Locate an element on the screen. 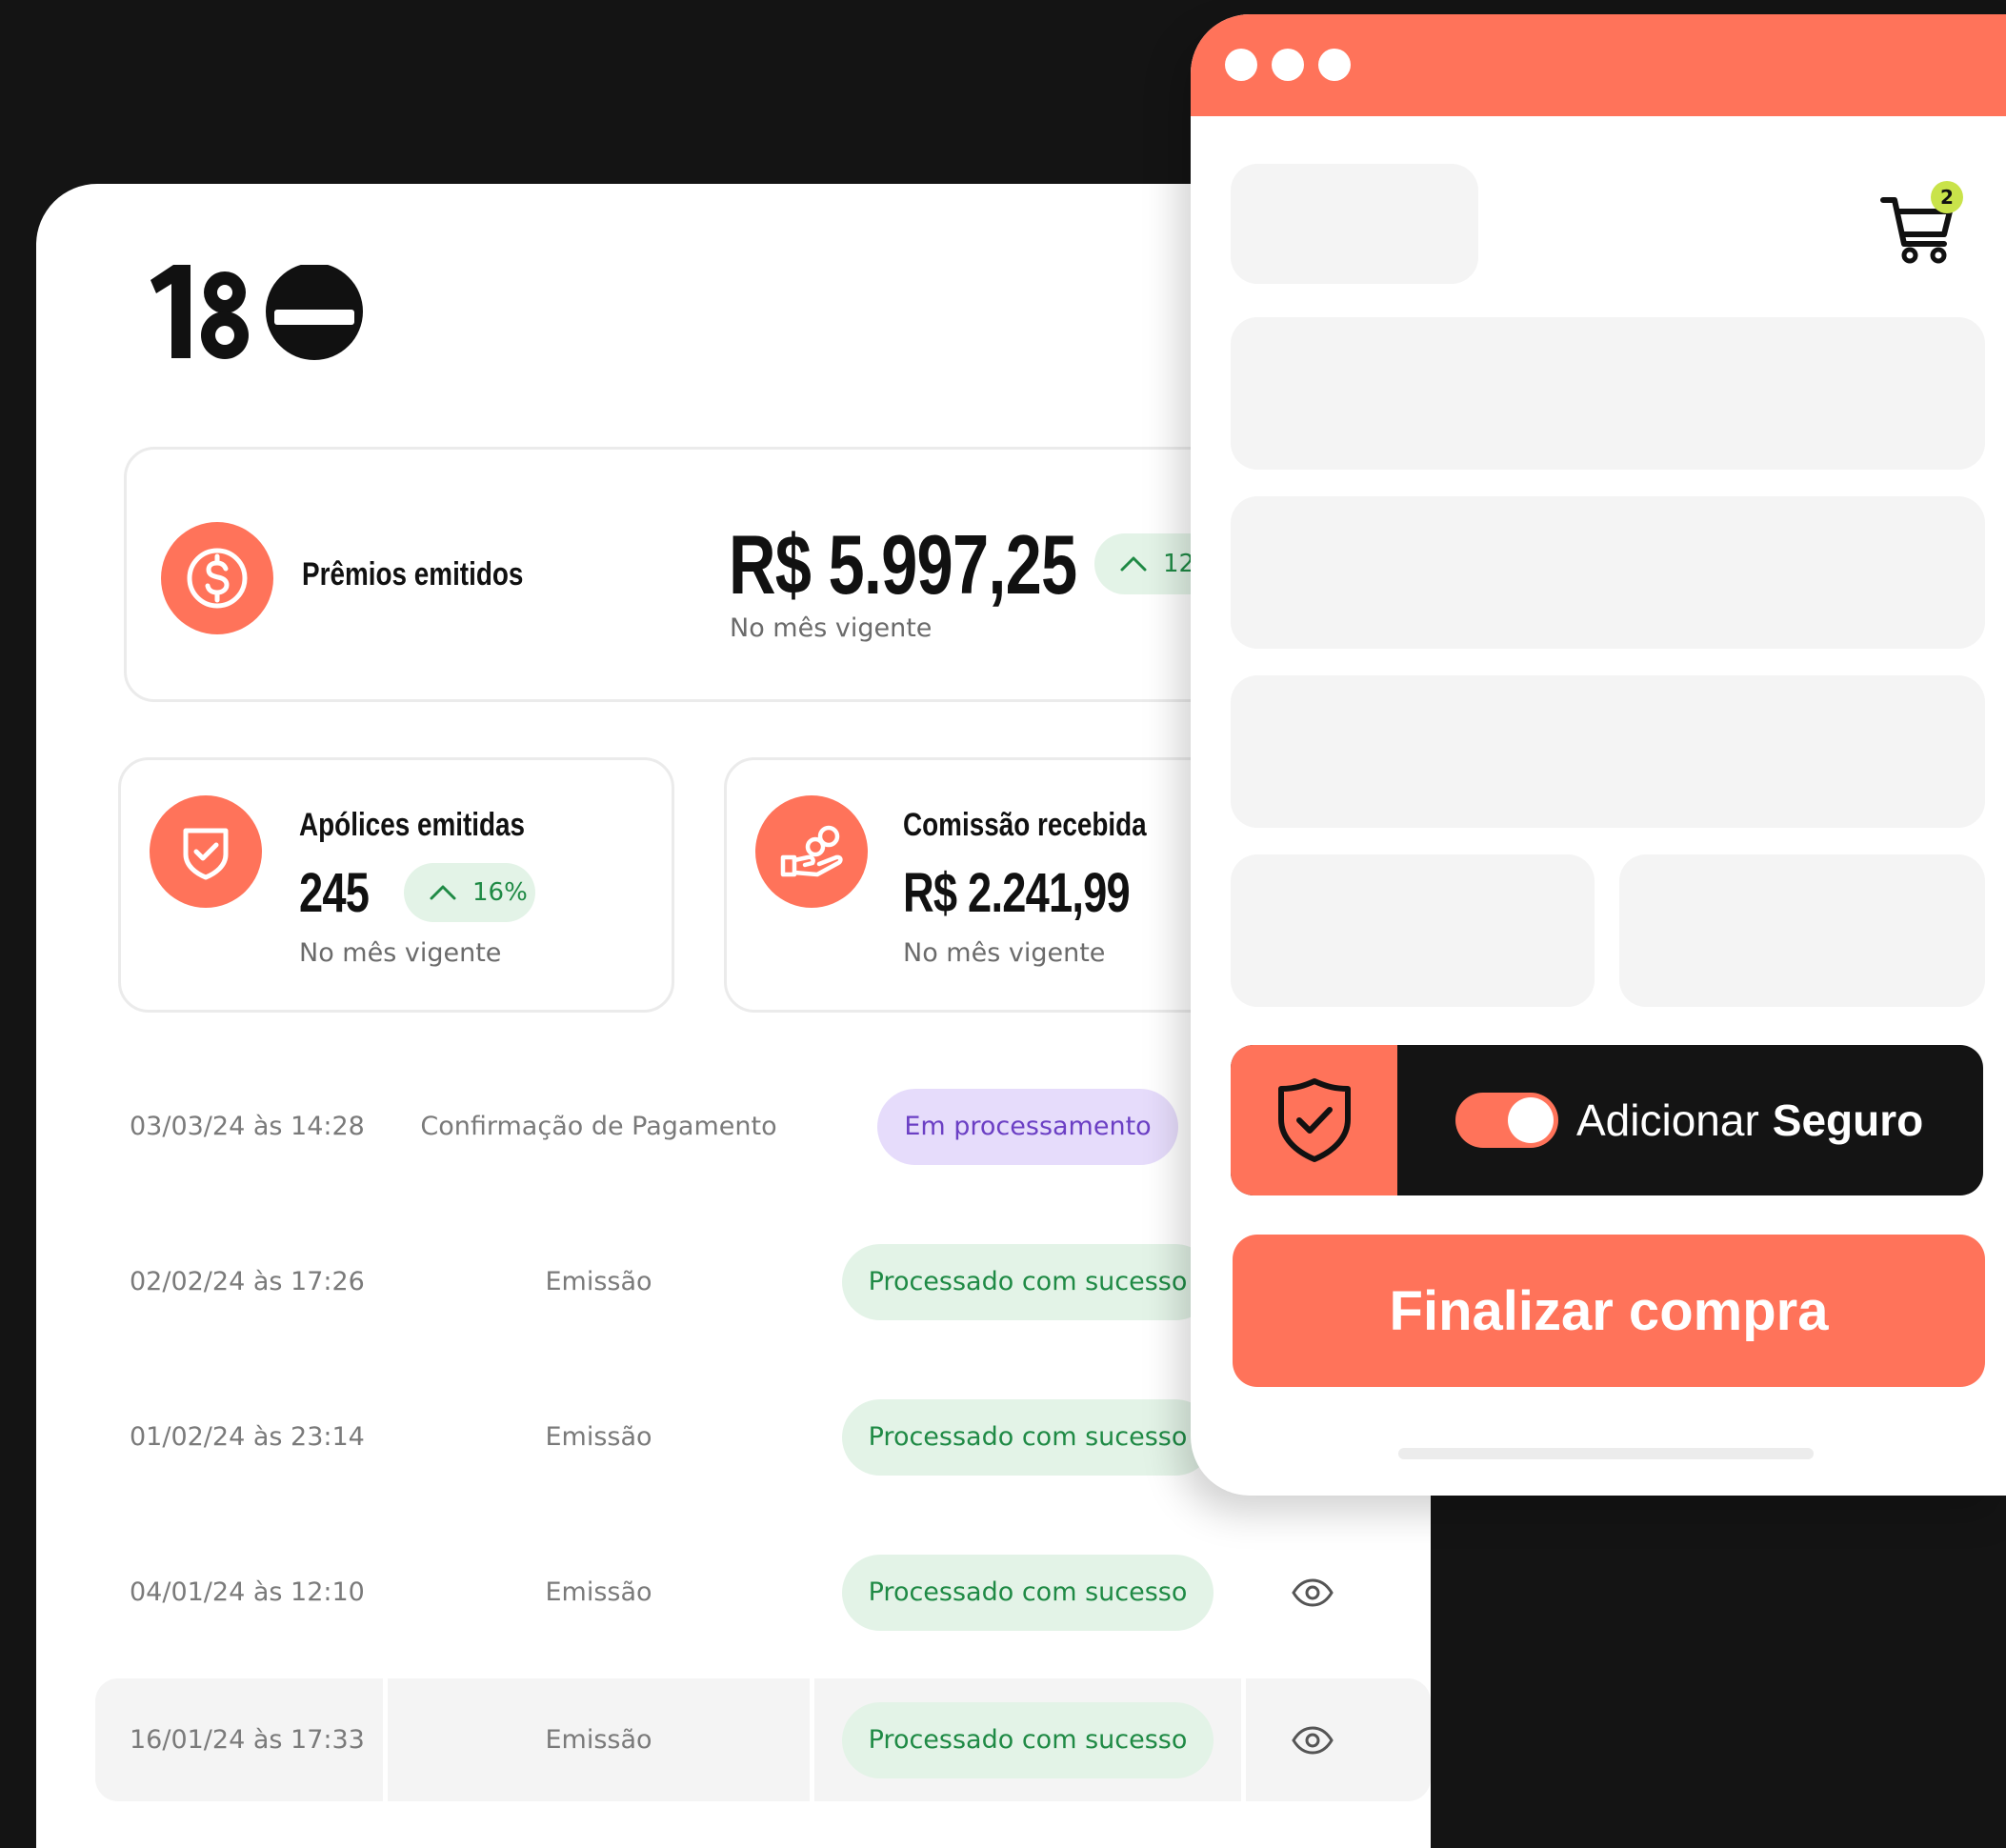  finalize-purchase-button: Finalizar compra is located at coordinates (1609, 1311).